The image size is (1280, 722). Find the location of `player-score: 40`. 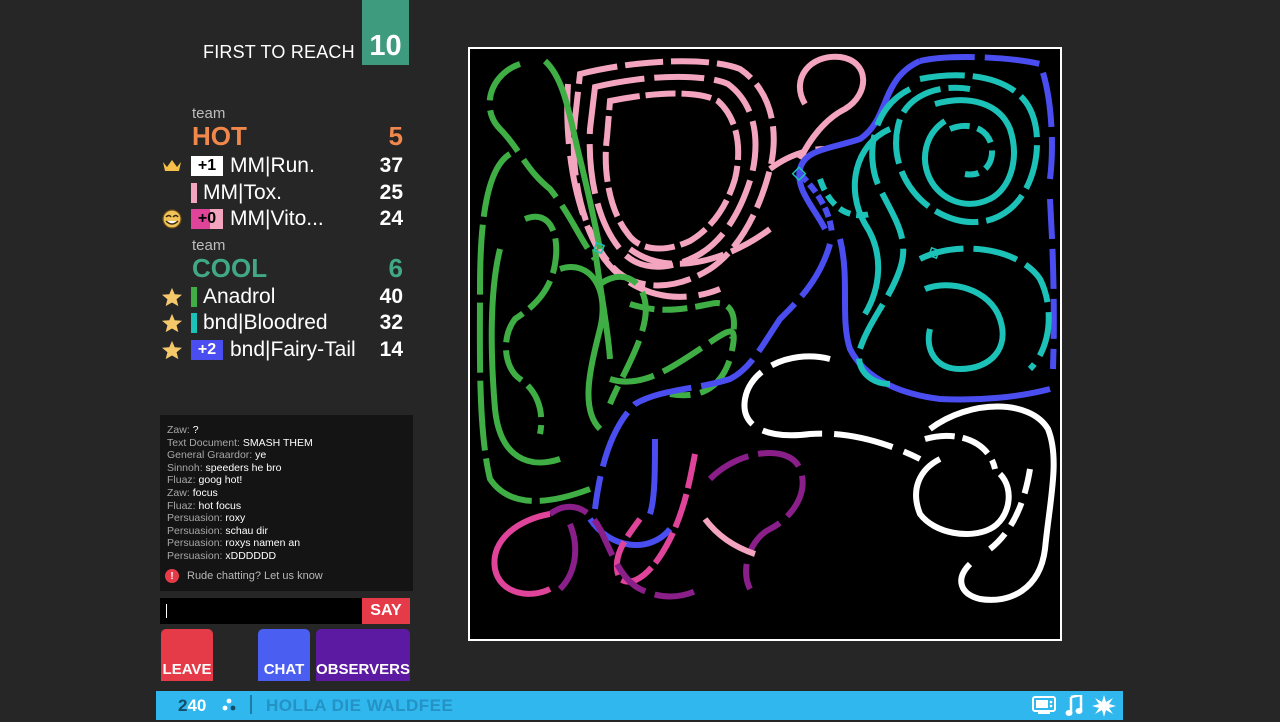

player-score: 40 is located at coordinates (391, 296).